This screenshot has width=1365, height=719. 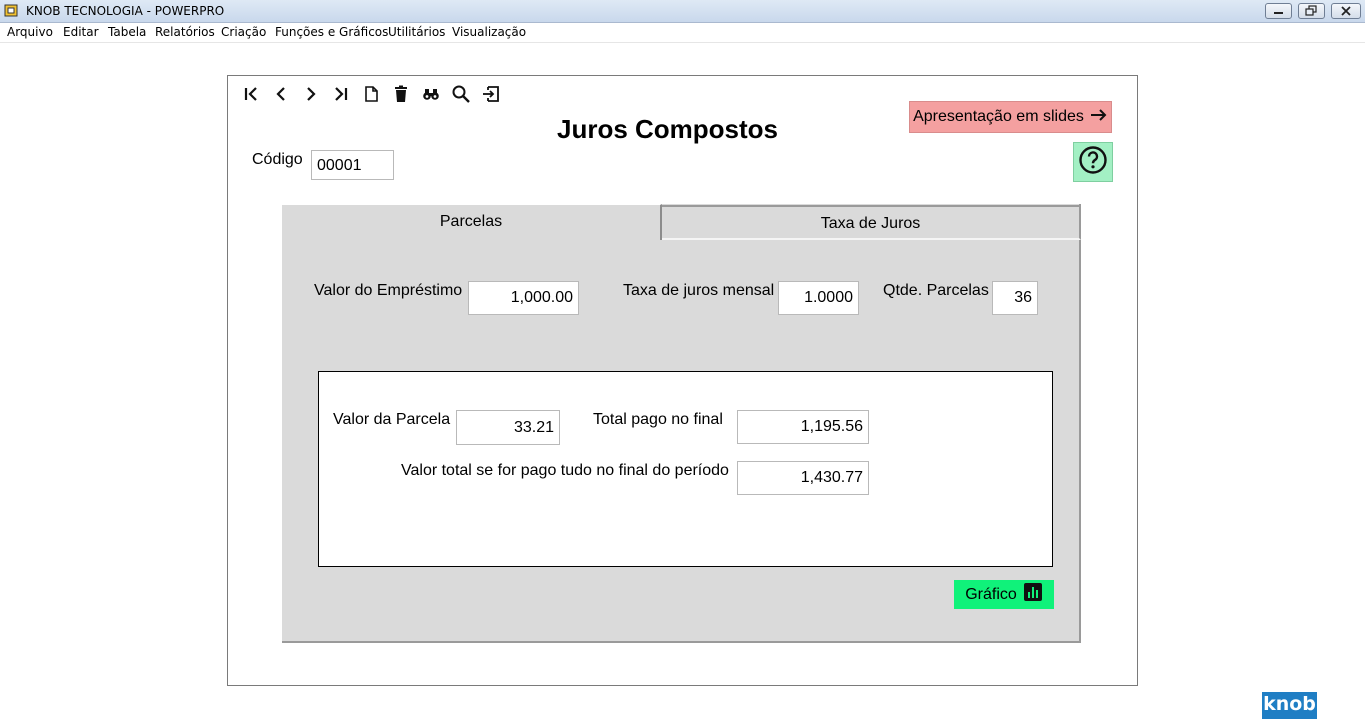 What do you see at coordinates (818, 298) in the screenshot?
I see `taxa-juros-field: 1.0000` at bounding box center [818, 298].